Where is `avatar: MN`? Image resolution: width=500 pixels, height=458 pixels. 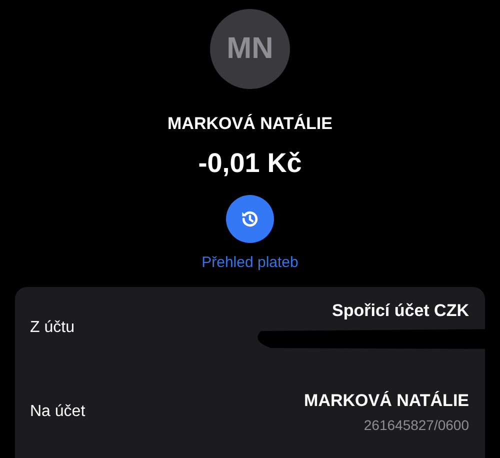
avatar: MN is located at coordinates (250, 49).